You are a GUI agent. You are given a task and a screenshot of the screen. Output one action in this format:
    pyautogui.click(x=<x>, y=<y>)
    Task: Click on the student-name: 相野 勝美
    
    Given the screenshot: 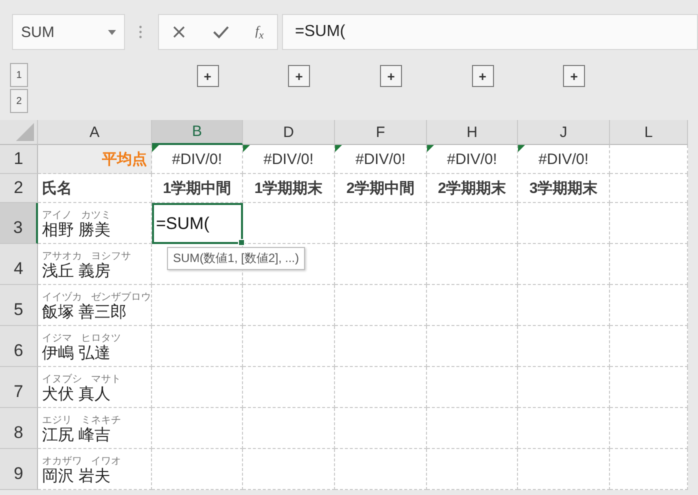 What is the action you would take?
    pyautogui.click(x=76, y=230)
    